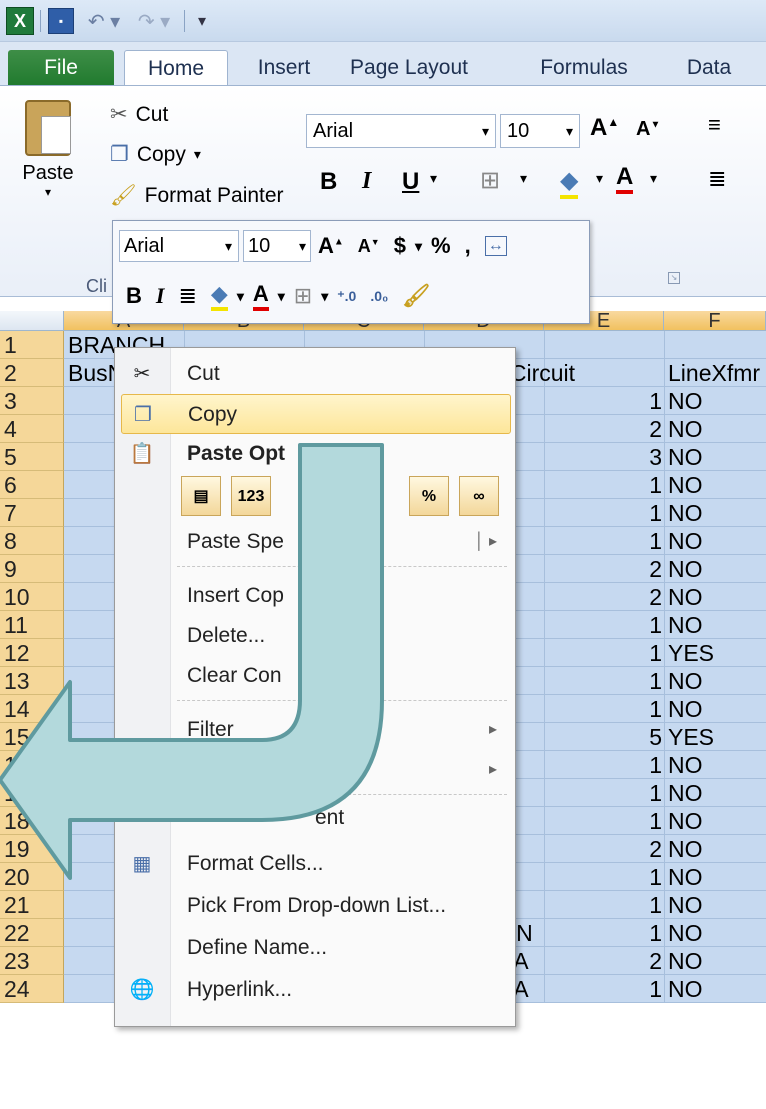 Image resolution: width=766 pixels, height=1109 pixels. Describe the element at coordinates (714, 125) in the screenshot. I see `align-top-icon: ≡` at that location.